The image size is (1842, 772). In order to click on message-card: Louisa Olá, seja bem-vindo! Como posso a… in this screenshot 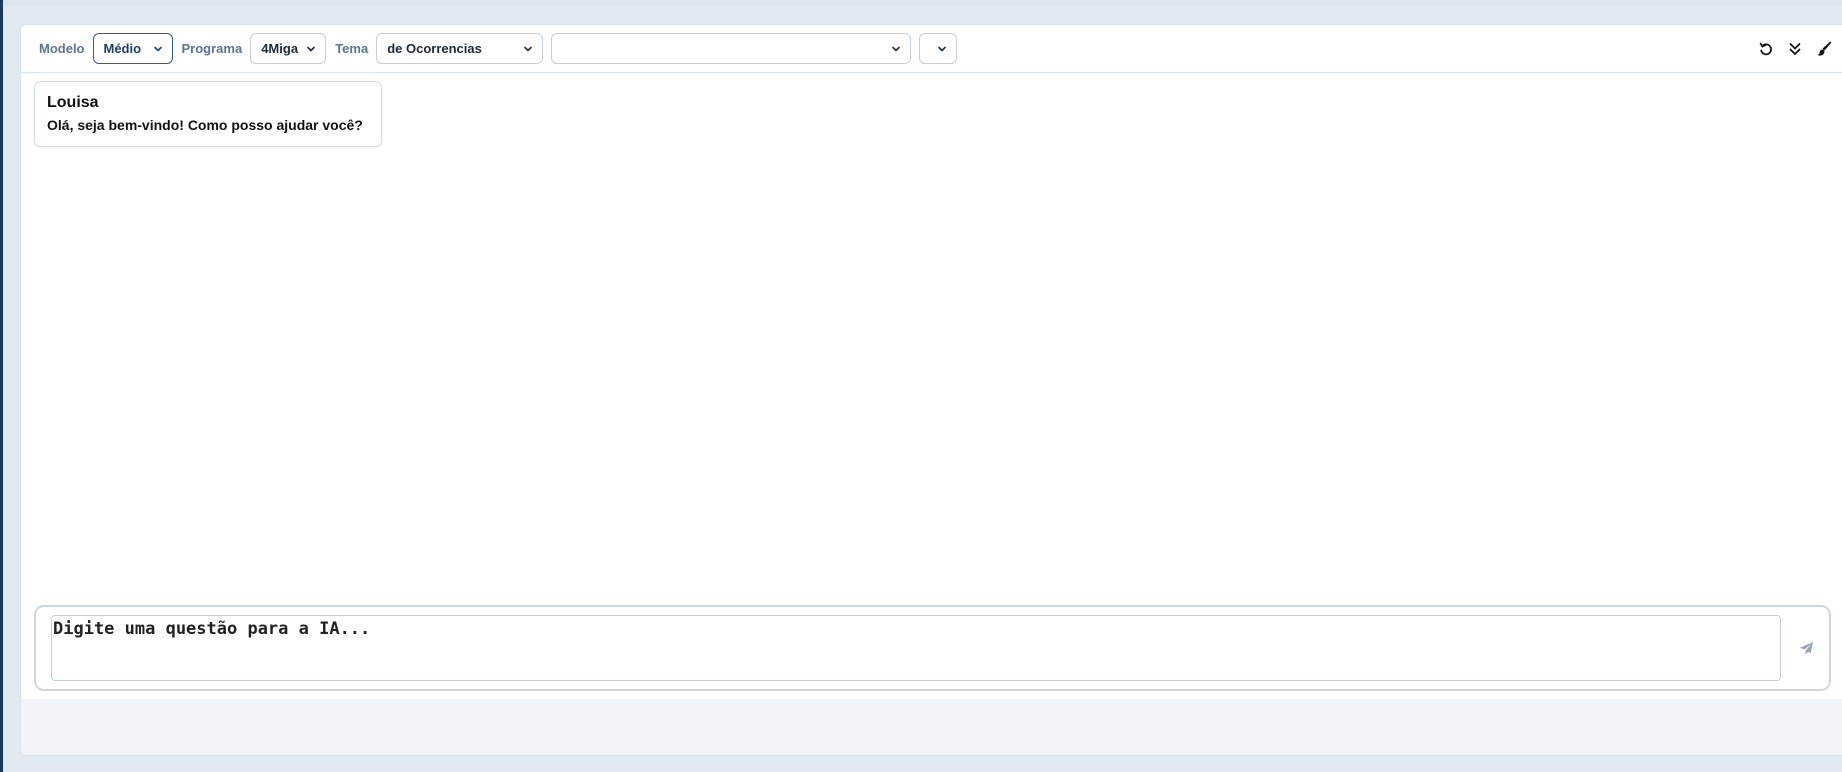, I will do `click(208, 114)`.